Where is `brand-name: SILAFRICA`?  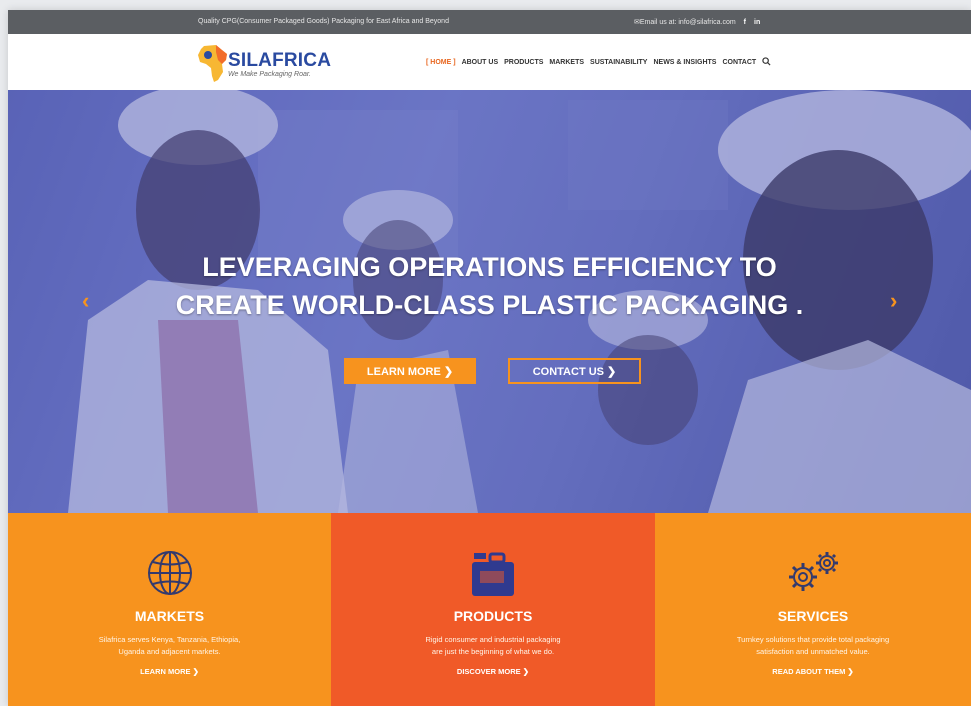
brand-name: SILAFRICA is located at coordinates (280, 60).